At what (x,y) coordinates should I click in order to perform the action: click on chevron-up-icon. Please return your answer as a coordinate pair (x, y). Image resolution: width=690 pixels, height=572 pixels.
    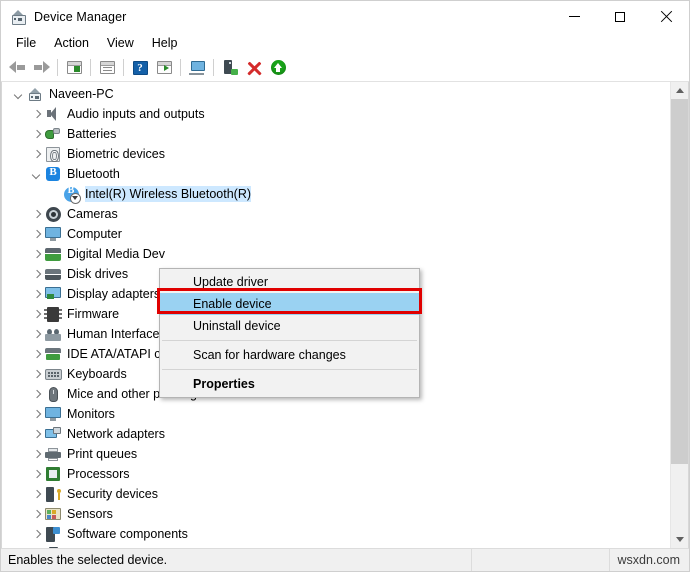
    Looking at the image, I should click on (679, 90).